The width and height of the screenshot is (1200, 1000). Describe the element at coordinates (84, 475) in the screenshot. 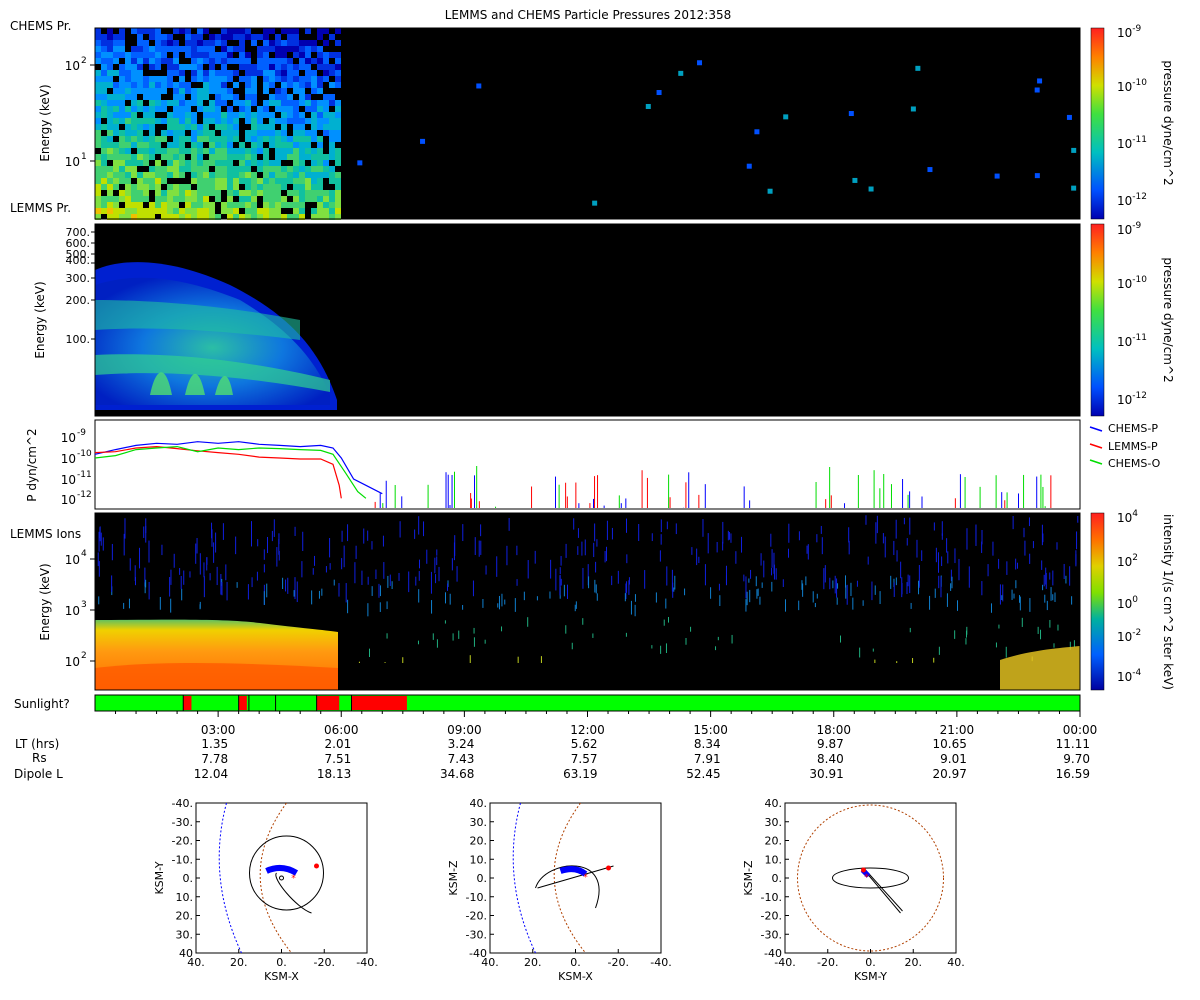

I see `svg-text: -11` at that location.